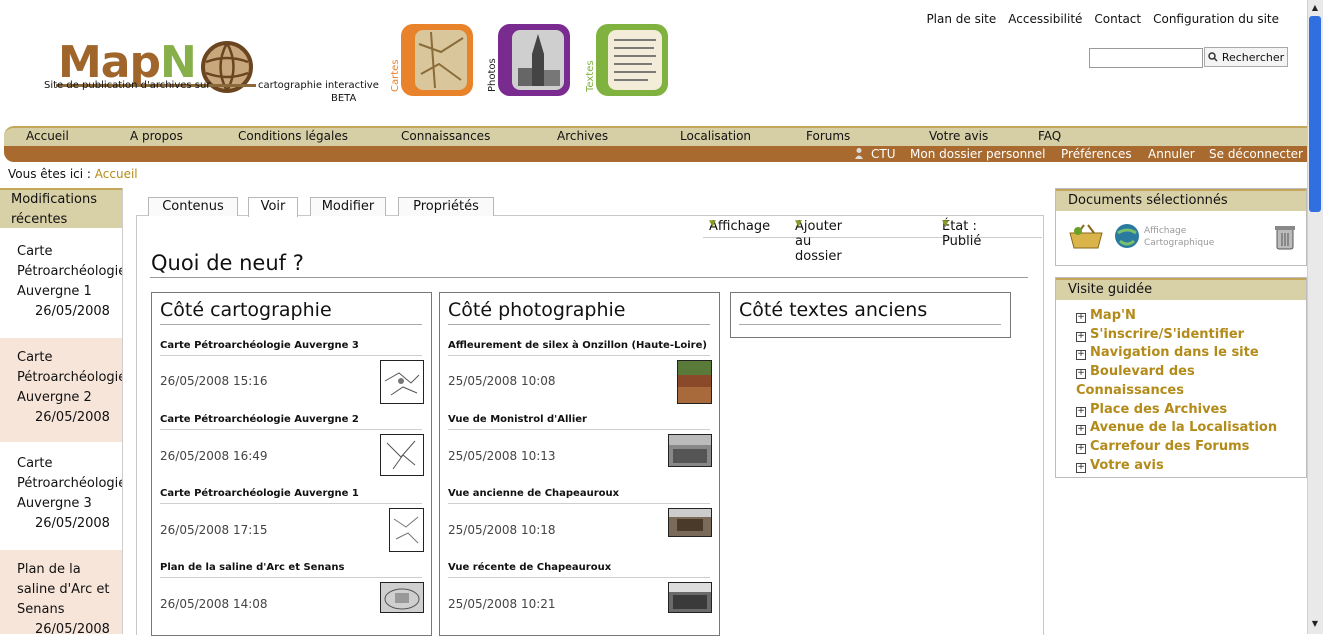  I want to click on sitemap-link: Plan de site, so click(961, 19).